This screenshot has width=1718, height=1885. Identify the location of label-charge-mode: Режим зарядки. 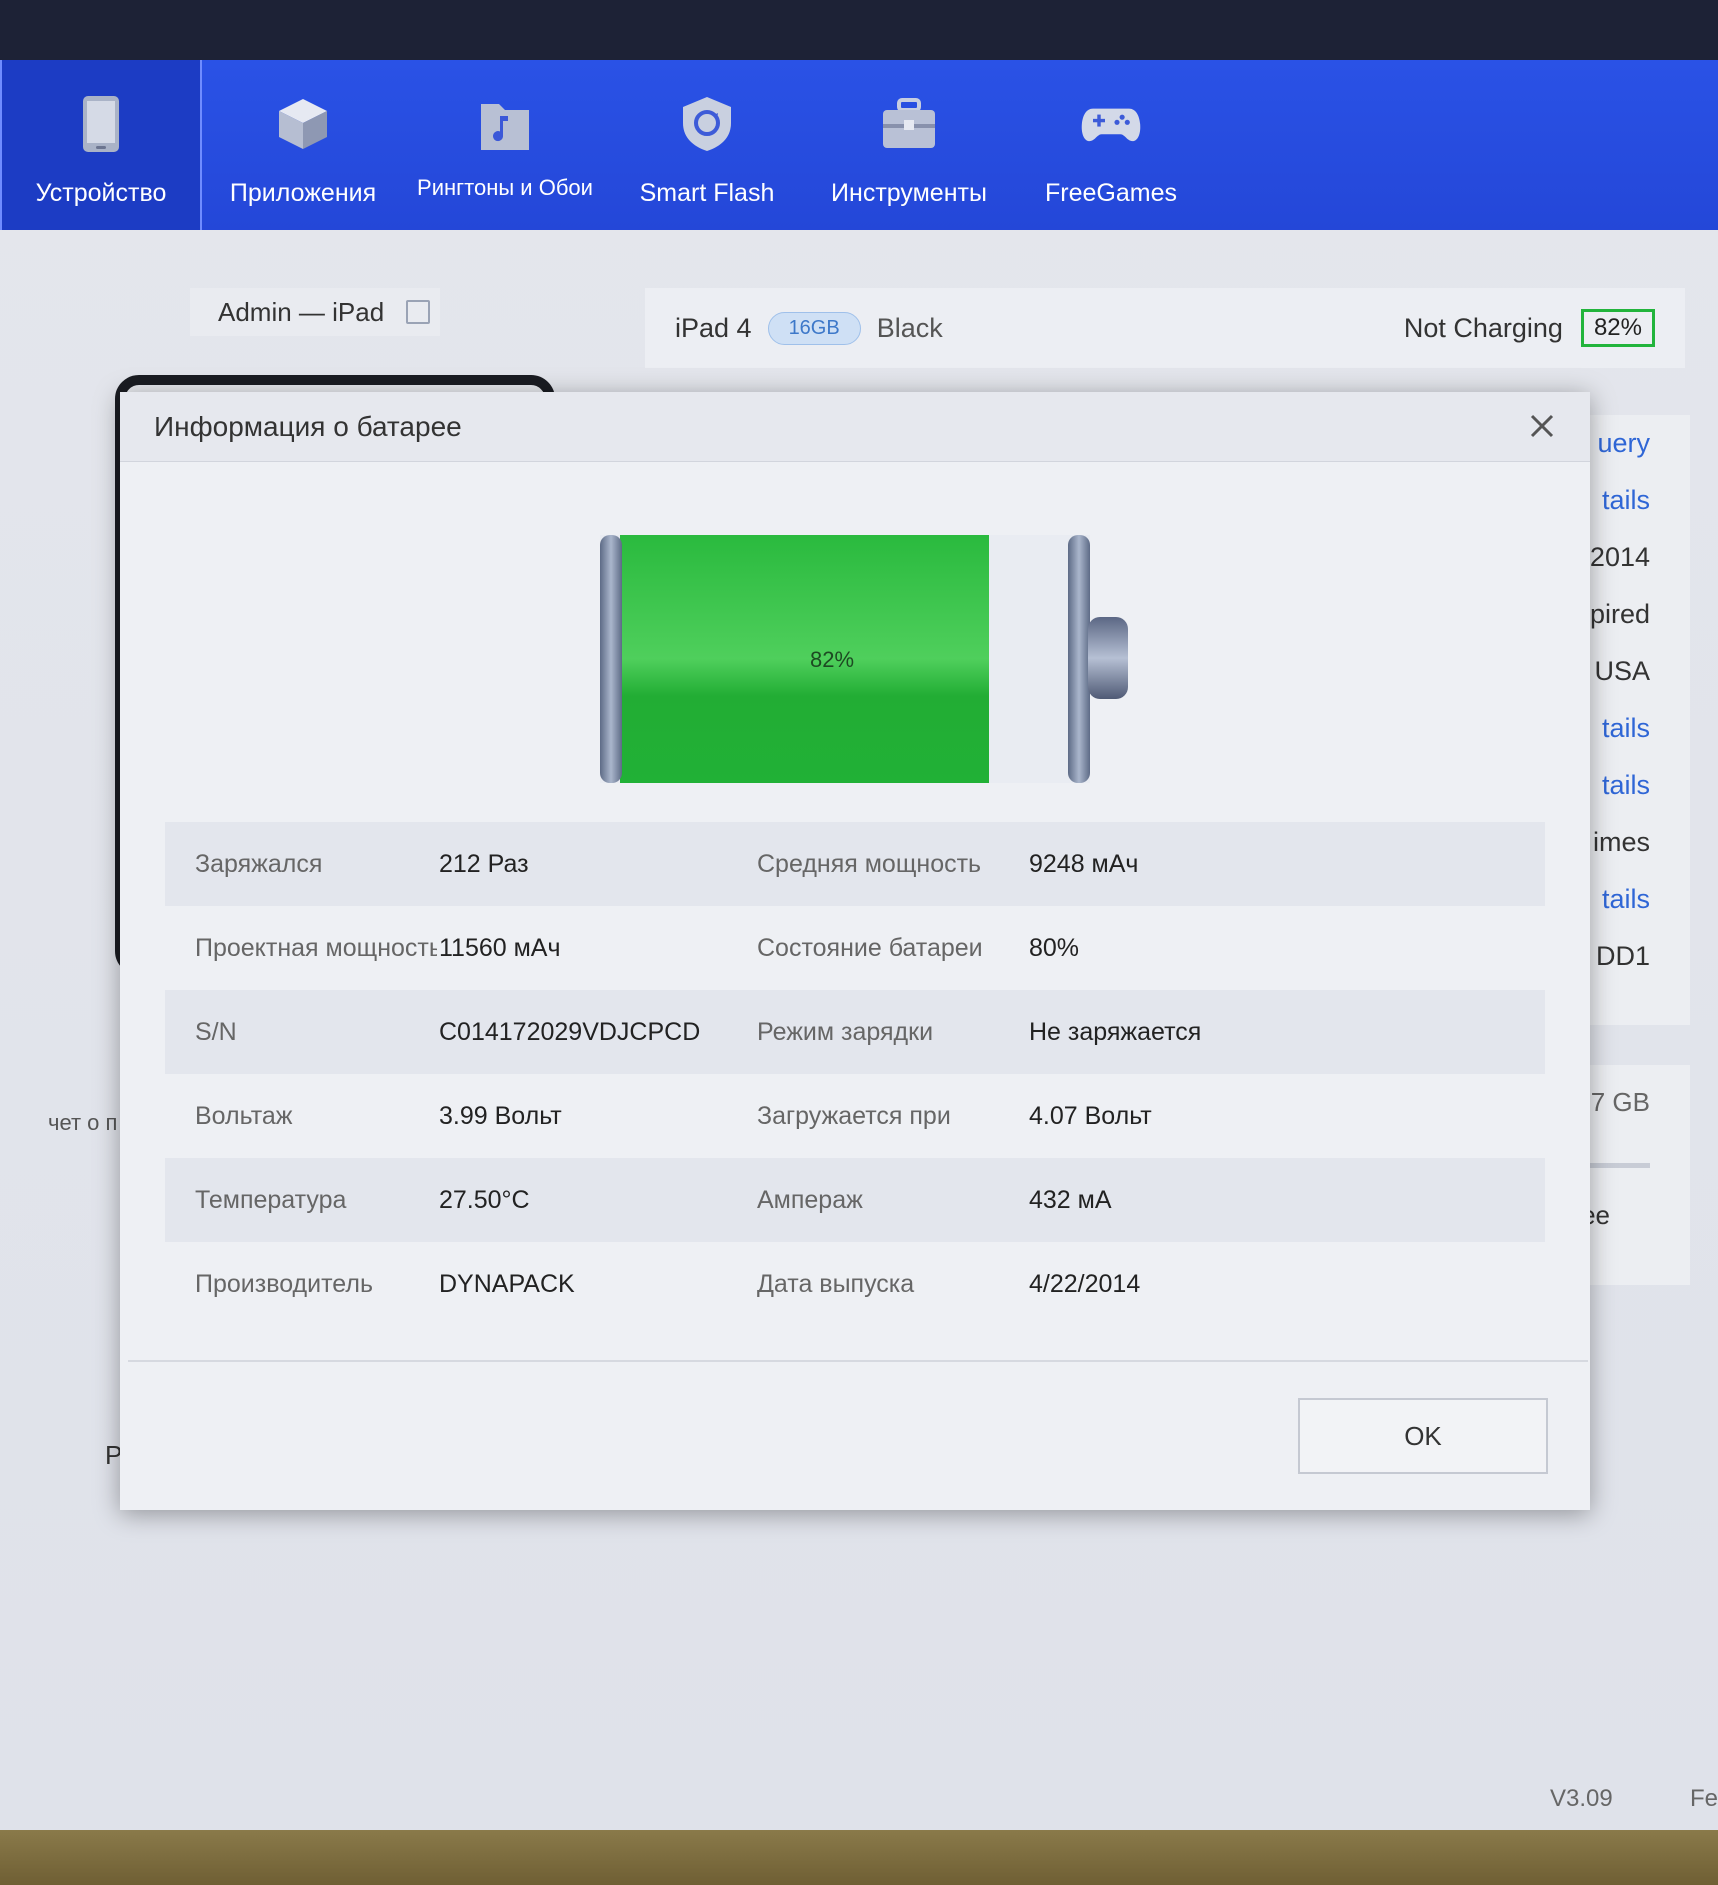
(845, 1031).